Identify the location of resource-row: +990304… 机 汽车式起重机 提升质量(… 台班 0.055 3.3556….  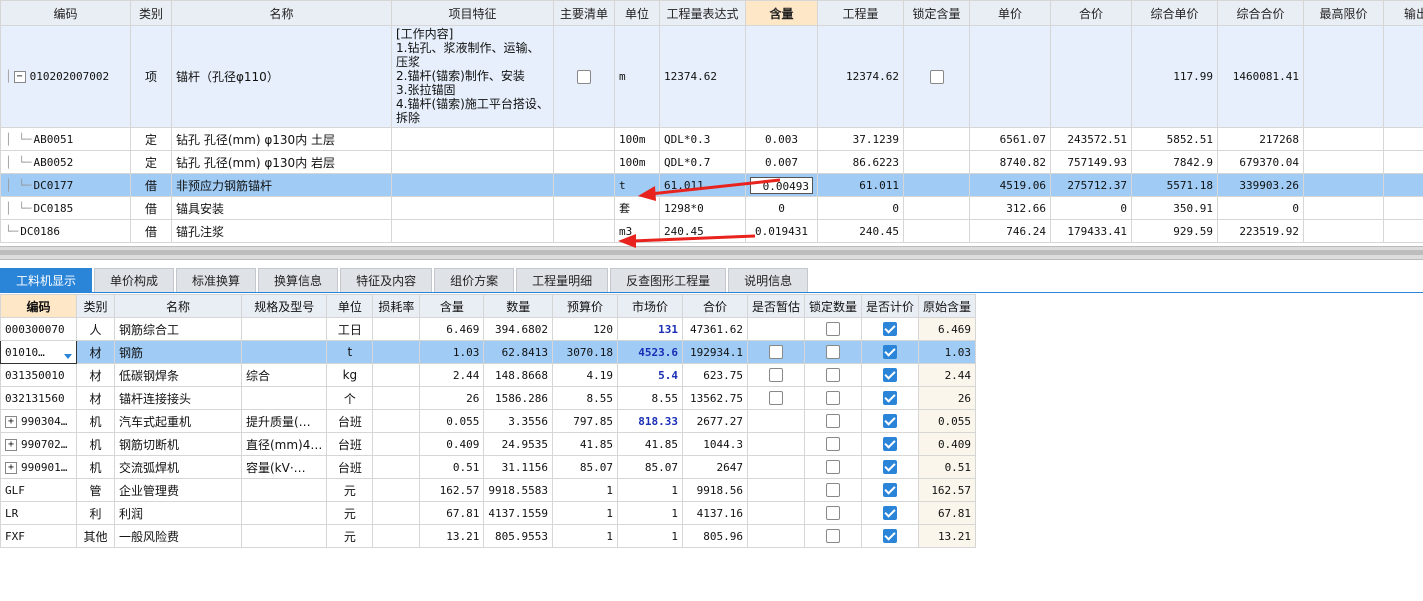
(488, 421).